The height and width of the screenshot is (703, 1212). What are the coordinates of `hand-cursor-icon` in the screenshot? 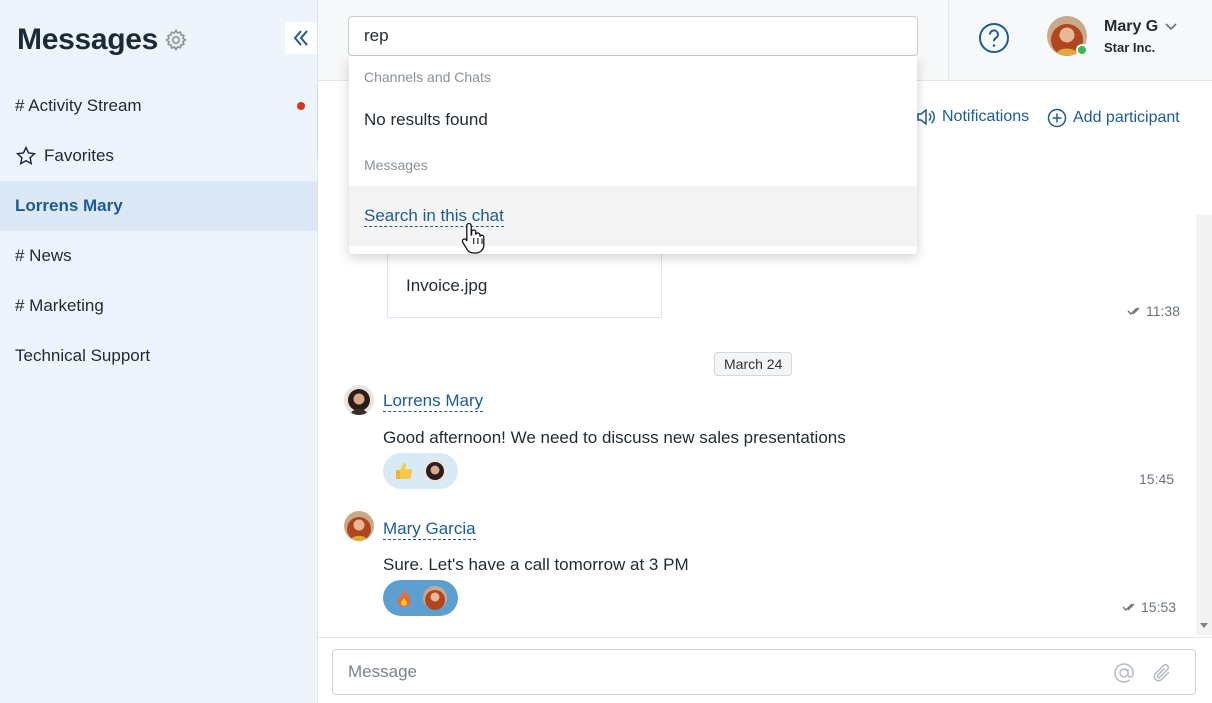 It's located at (473, 238).